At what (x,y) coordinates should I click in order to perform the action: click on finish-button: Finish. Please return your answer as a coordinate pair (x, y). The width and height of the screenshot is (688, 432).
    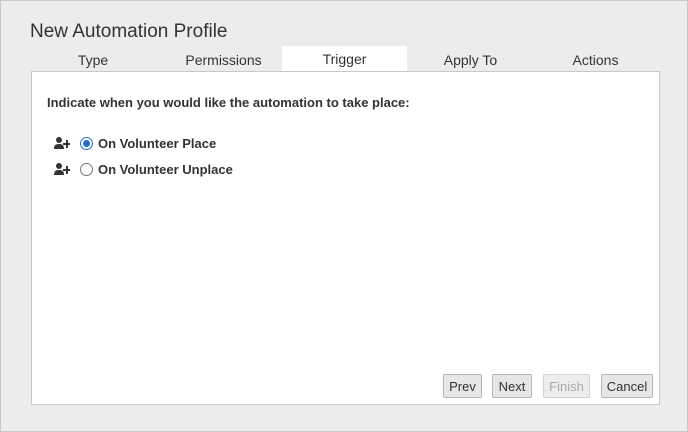
    Looking at the image, I should click on (566, 386).